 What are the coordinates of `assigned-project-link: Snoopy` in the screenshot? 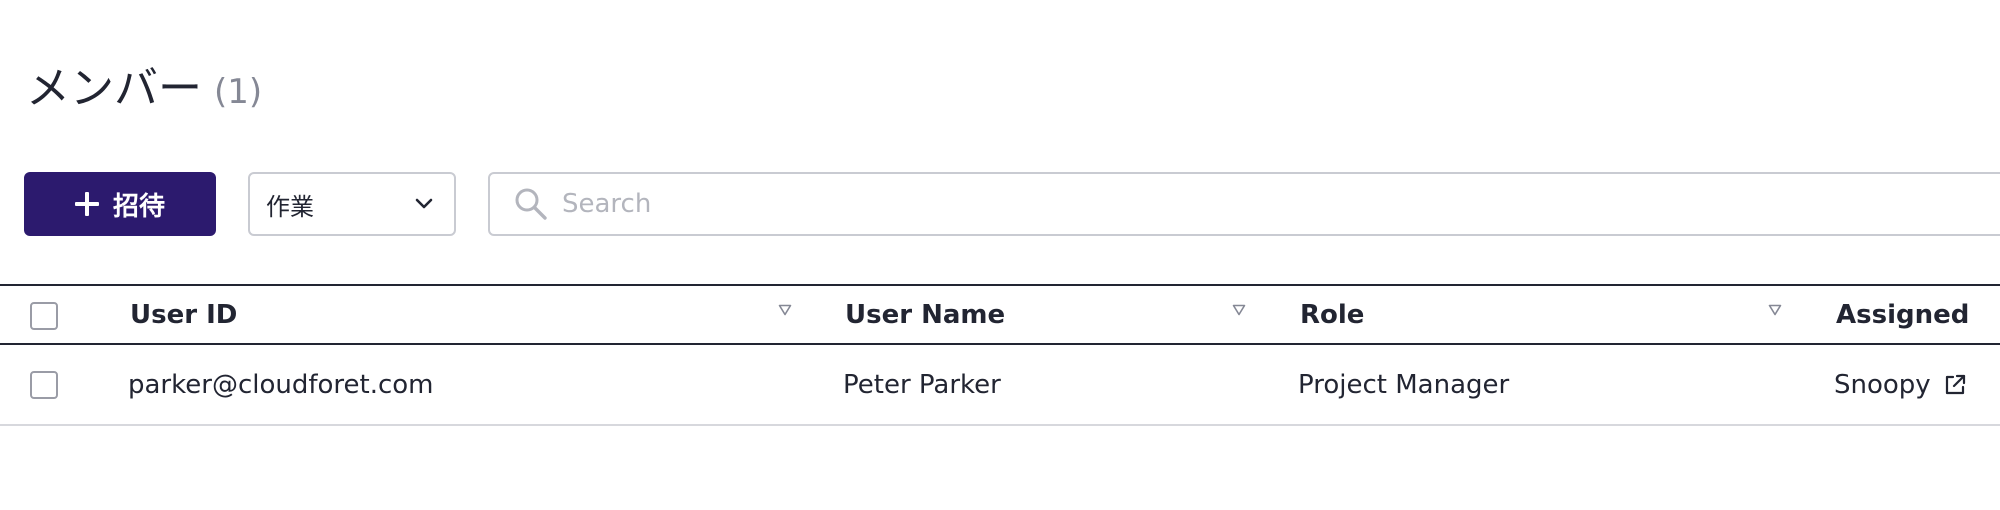 It's located at (1882, 385).